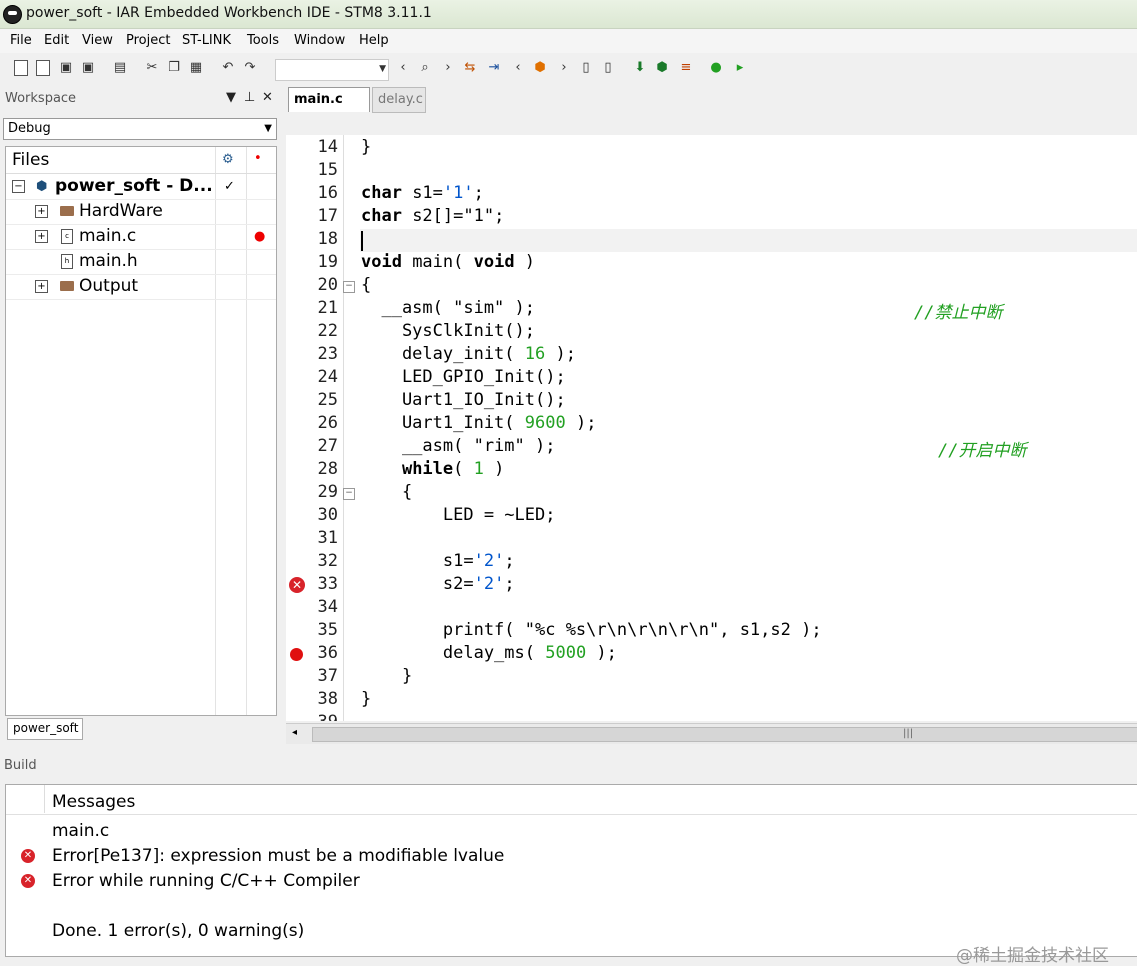 The height and width of the screenshot is (966, 1137). What do you see at coordinates (640, 68) in the screenshot?
I see `download-debug-icon: ⬇` at bounding box center [640, 68].